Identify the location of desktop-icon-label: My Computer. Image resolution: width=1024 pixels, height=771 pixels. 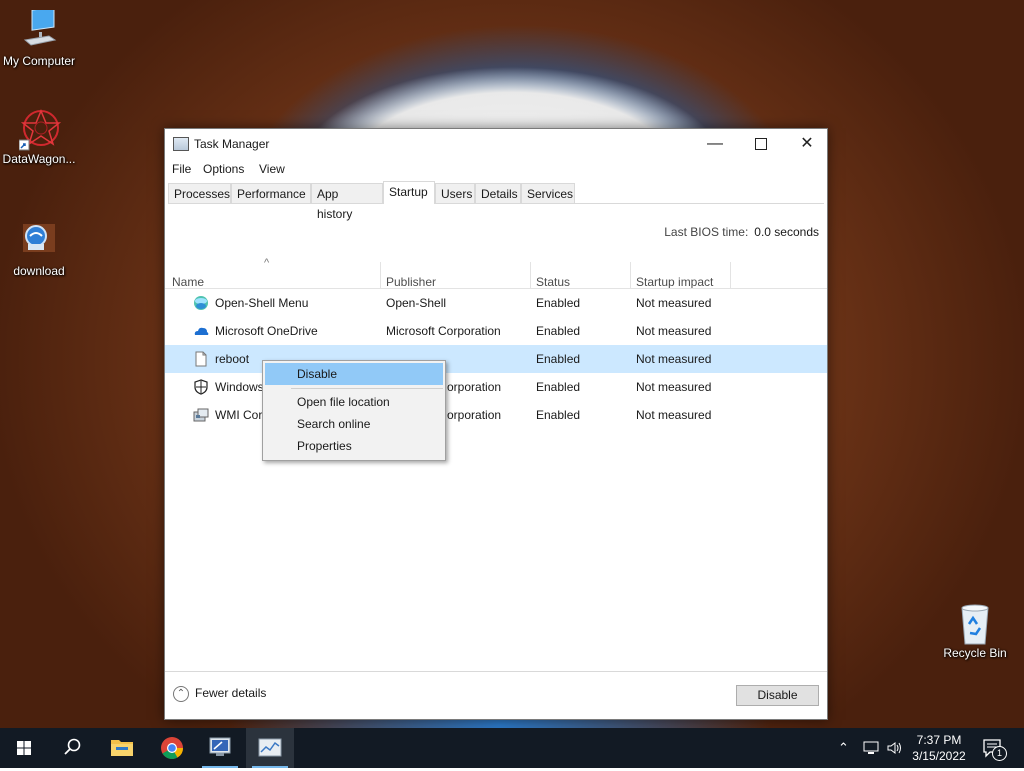
(39, 61).